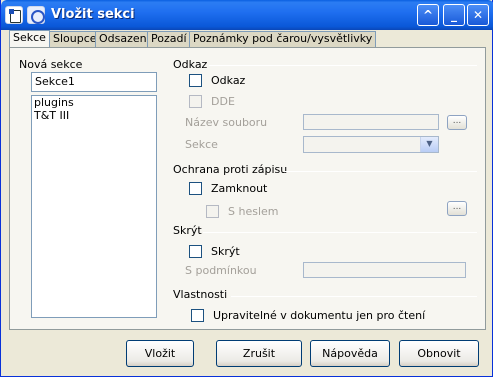 Image resolution: width=493 pixels, height=377 pixels. What do you see at coordinates (429, 144) in the screenshot?
I see `chevron-down-icon: ▼` at bounding box center [429, 144].